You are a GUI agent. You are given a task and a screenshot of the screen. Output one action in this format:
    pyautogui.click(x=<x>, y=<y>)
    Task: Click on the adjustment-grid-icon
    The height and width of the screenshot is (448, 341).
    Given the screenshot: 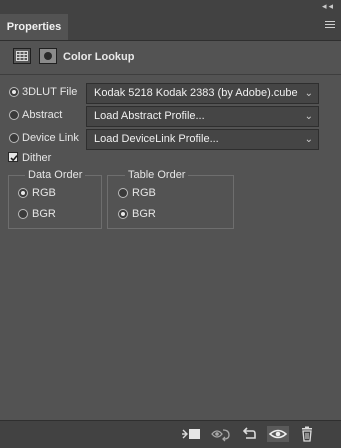 What is the action you would take?
    pyautogui.click(x=22, y=56)
    